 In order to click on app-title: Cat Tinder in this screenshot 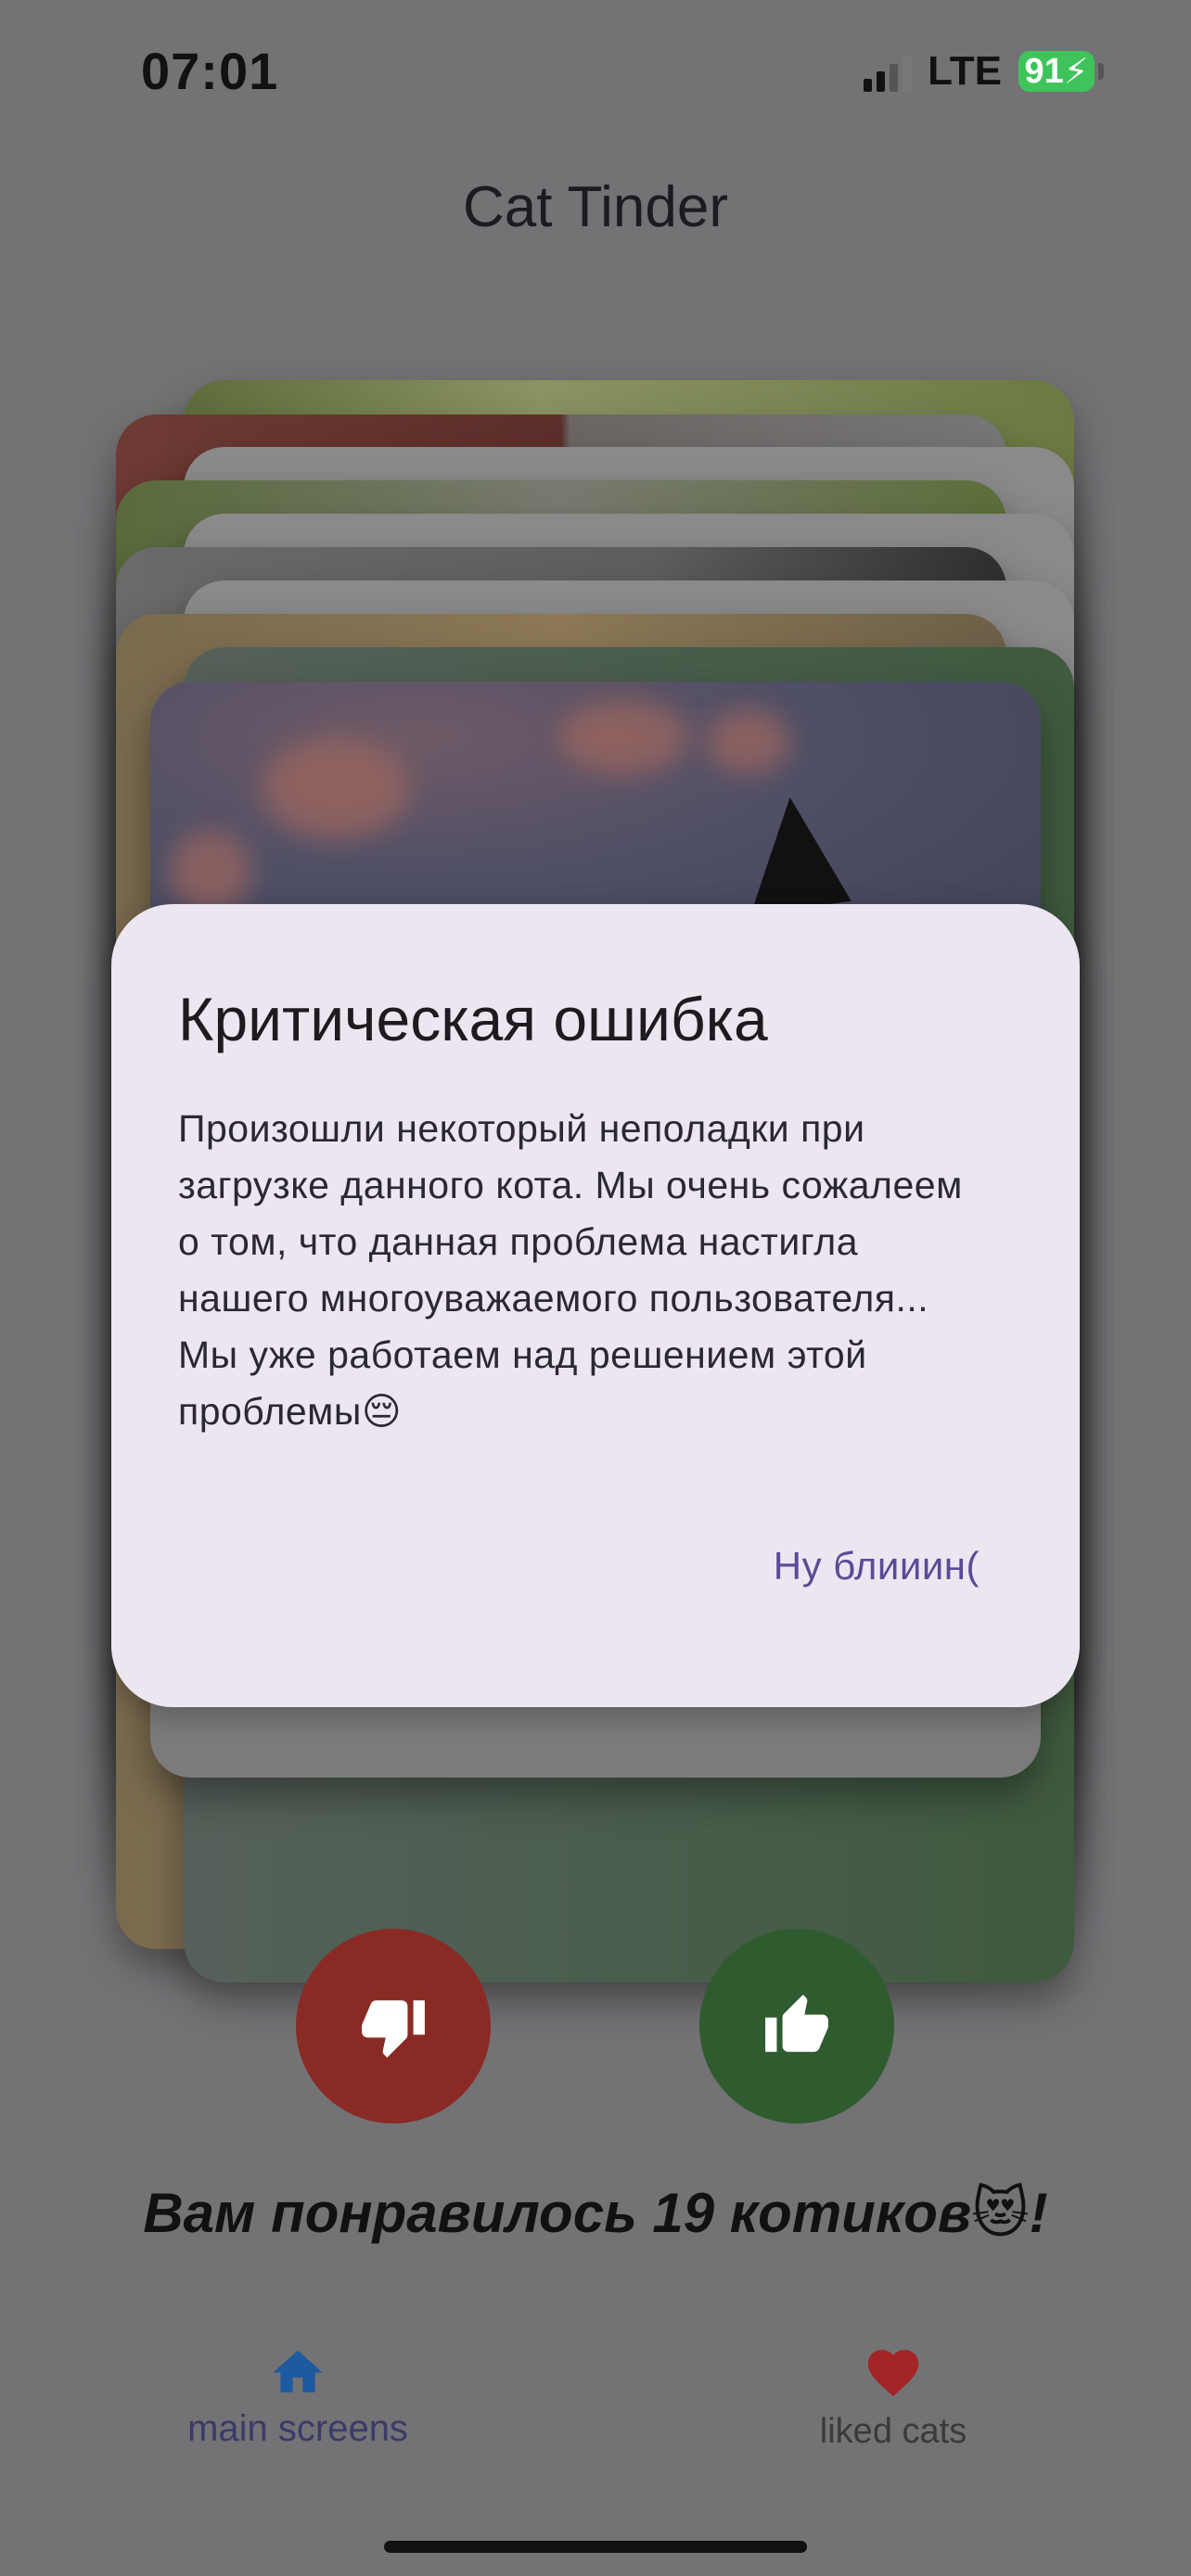, I will do `click(595, 207)`.